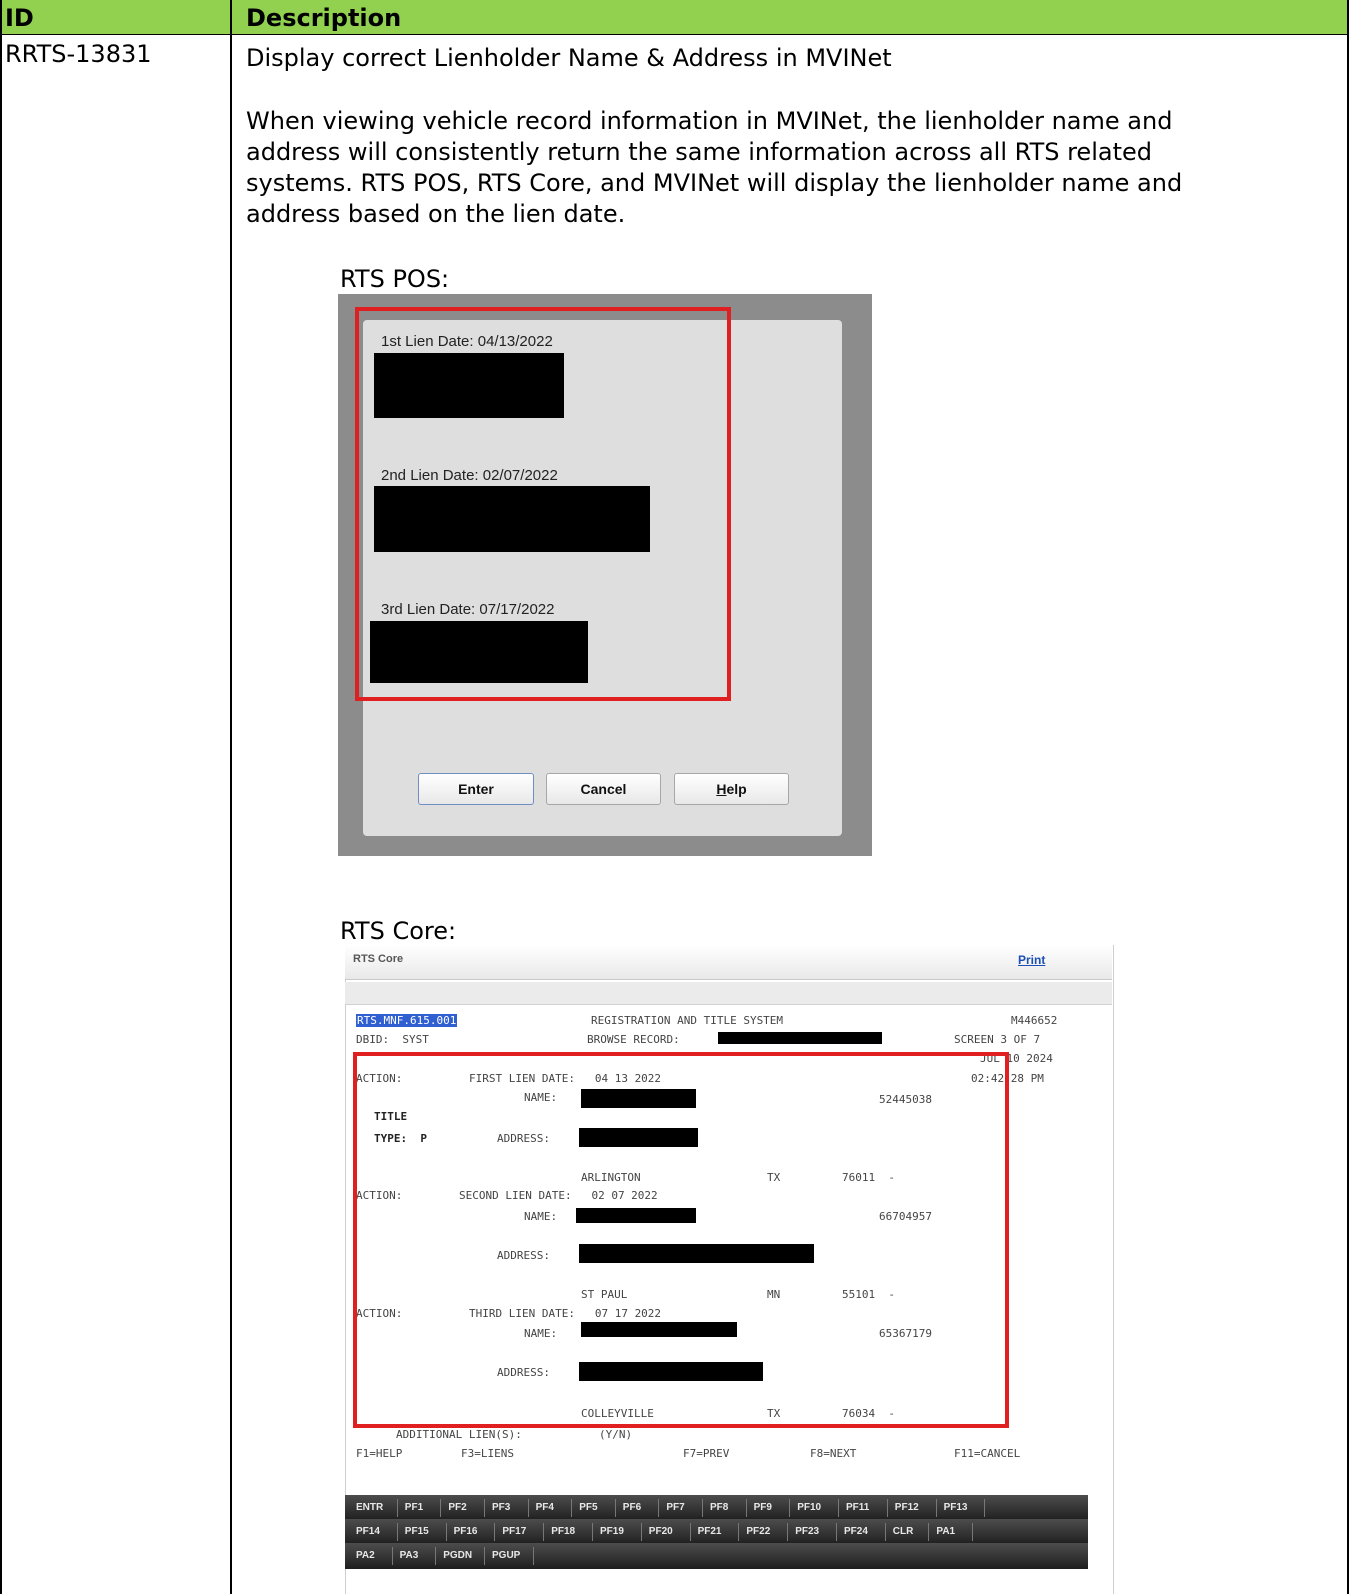  Describe the element at coordinates (603, 789) in the screenshot. I see `cancel-button: Cancel` at that location.